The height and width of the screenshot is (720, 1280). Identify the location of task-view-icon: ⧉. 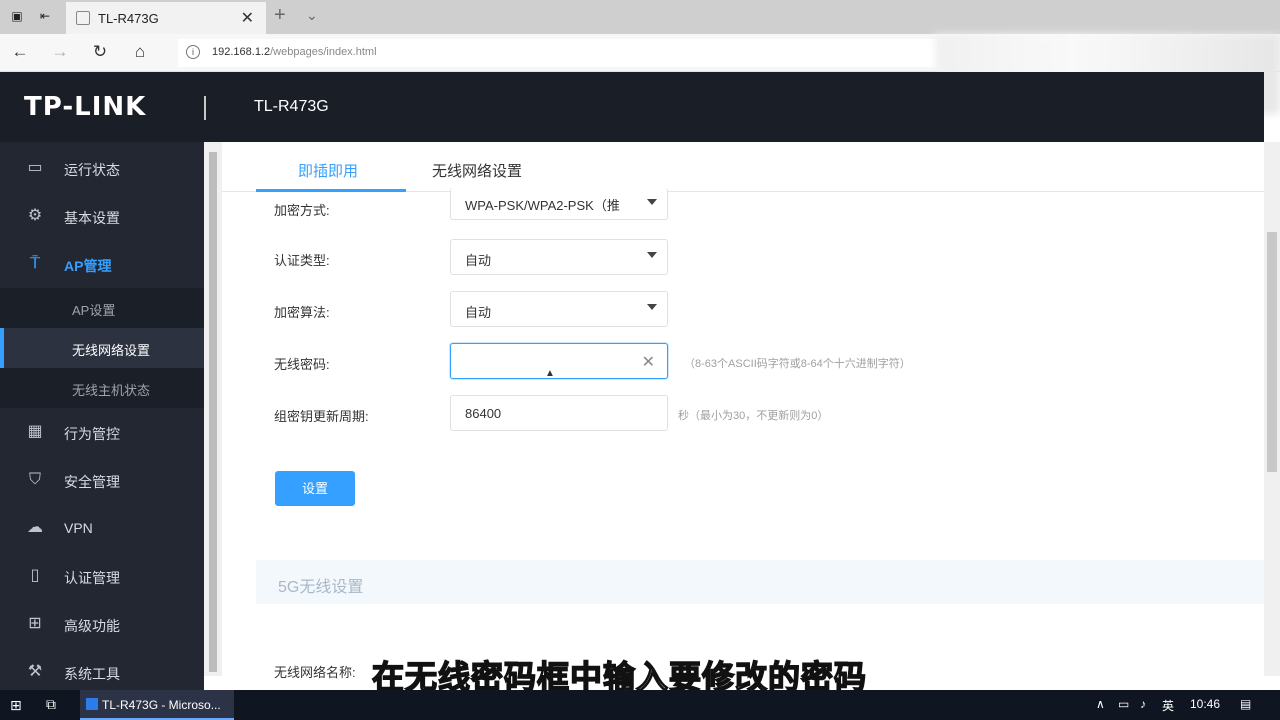
(51, 704).